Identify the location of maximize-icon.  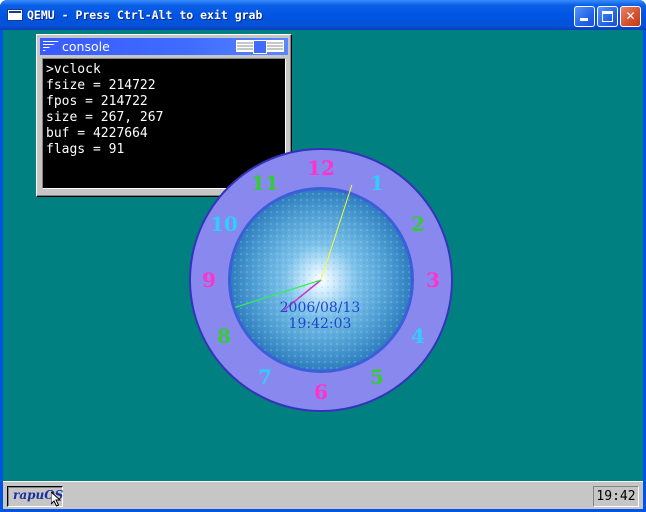
(607, 16).